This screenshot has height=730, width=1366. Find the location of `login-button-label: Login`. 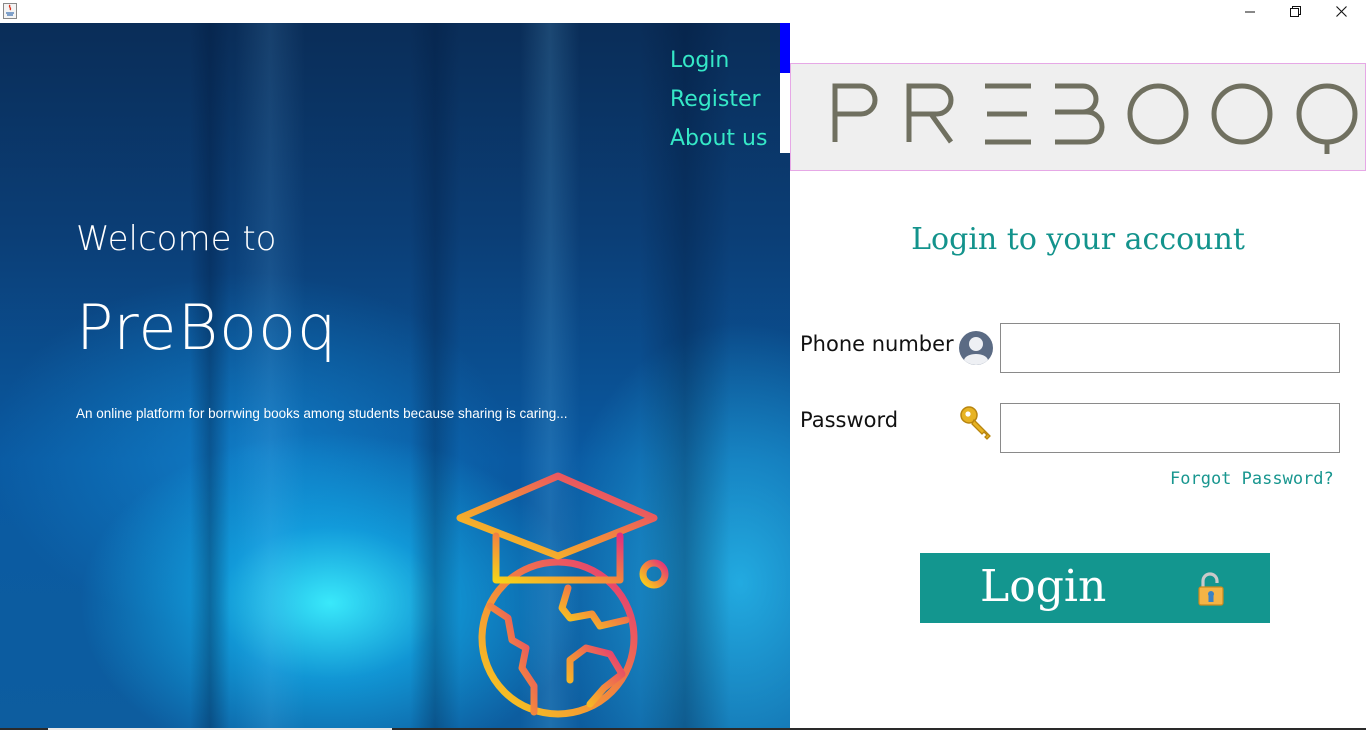

login-button-label: Login is located at coordinates (1043, 586).